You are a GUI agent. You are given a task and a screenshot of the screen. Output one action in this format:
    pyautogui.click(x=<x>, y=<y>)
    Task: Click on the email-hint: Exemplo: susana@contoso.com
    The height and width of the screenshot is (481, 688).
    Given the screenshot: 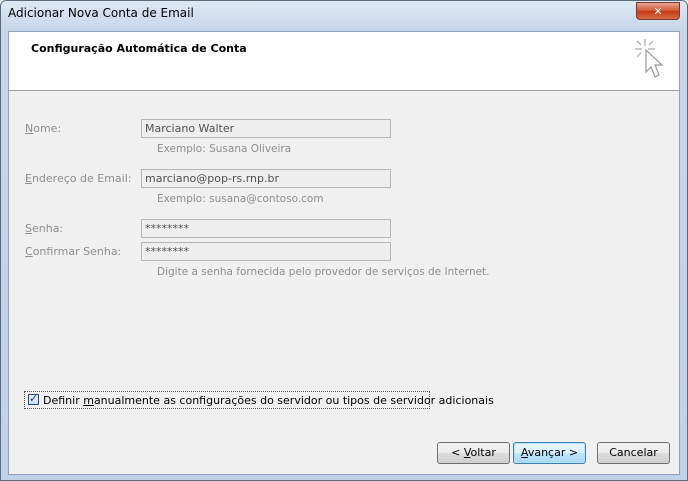 What is the action you would take?
    pyautogui.click(x=240, y=199)
    